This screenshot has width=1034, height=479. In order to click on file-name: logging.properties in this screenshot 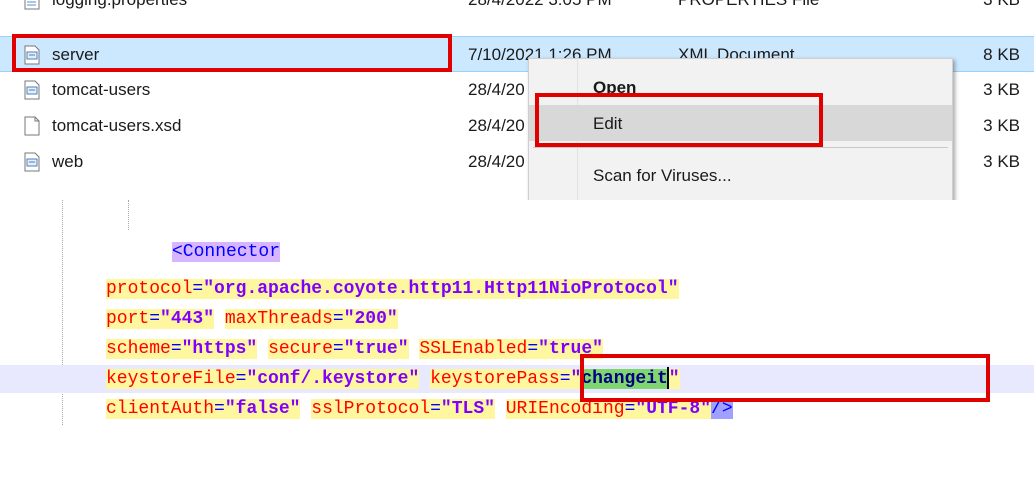, I will do `click(119, 5)`.